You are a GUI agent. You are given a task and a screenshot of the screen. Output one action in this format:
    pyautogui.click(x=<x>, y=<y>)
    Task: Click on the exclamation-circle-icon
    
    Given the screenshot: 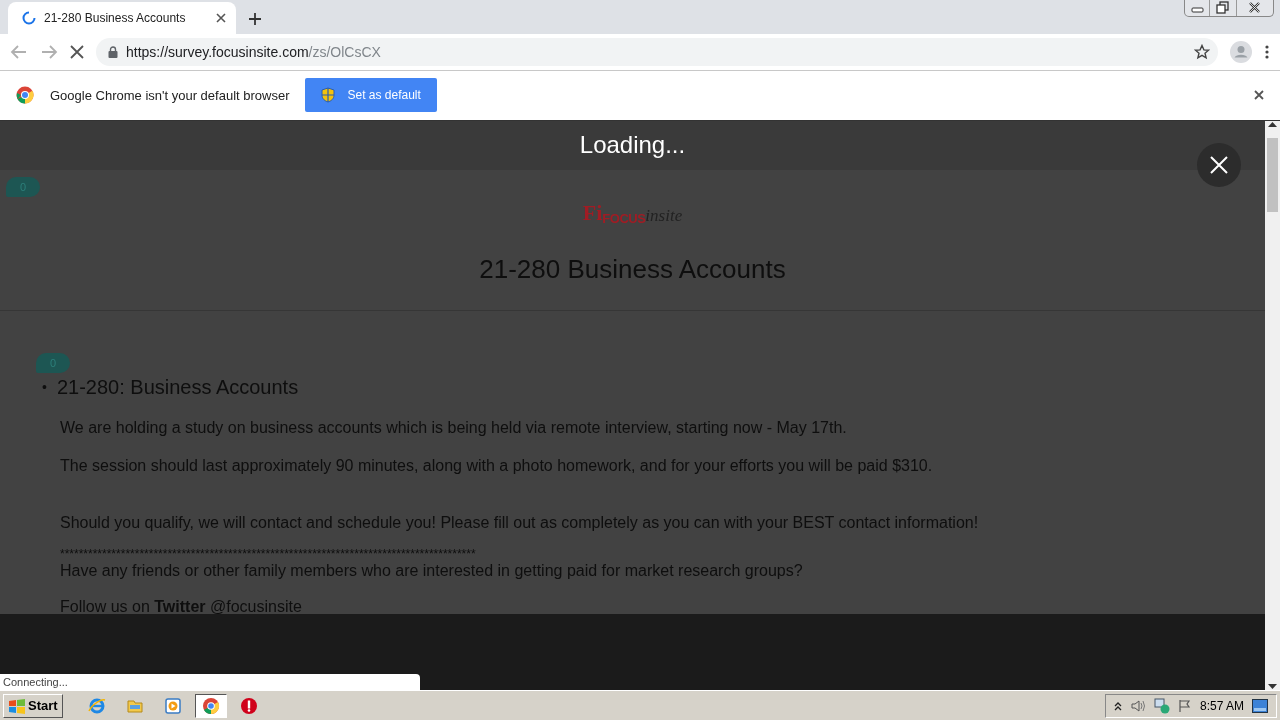 What is the action you would take?
    pyautogui.click(x=248, y=705)
    